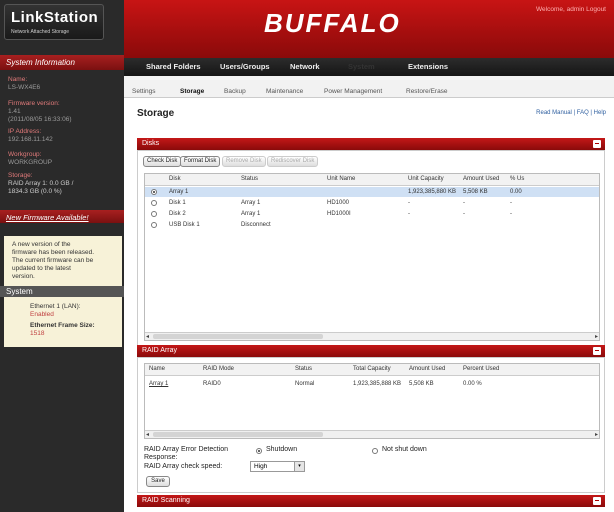 Image resolution: width=614 pixels, height=512 pixels. Describe the element at coordinates (261, 466) in the screenshot. I see `check-speed-value: High` at that location.